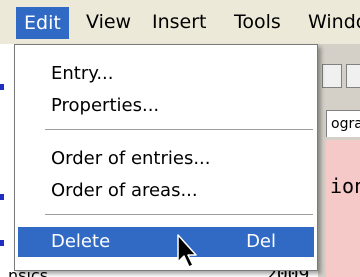  Describe the element at coordinates (345, 124) in the screenshot. I see `document-tab-label: ogra` at that location.